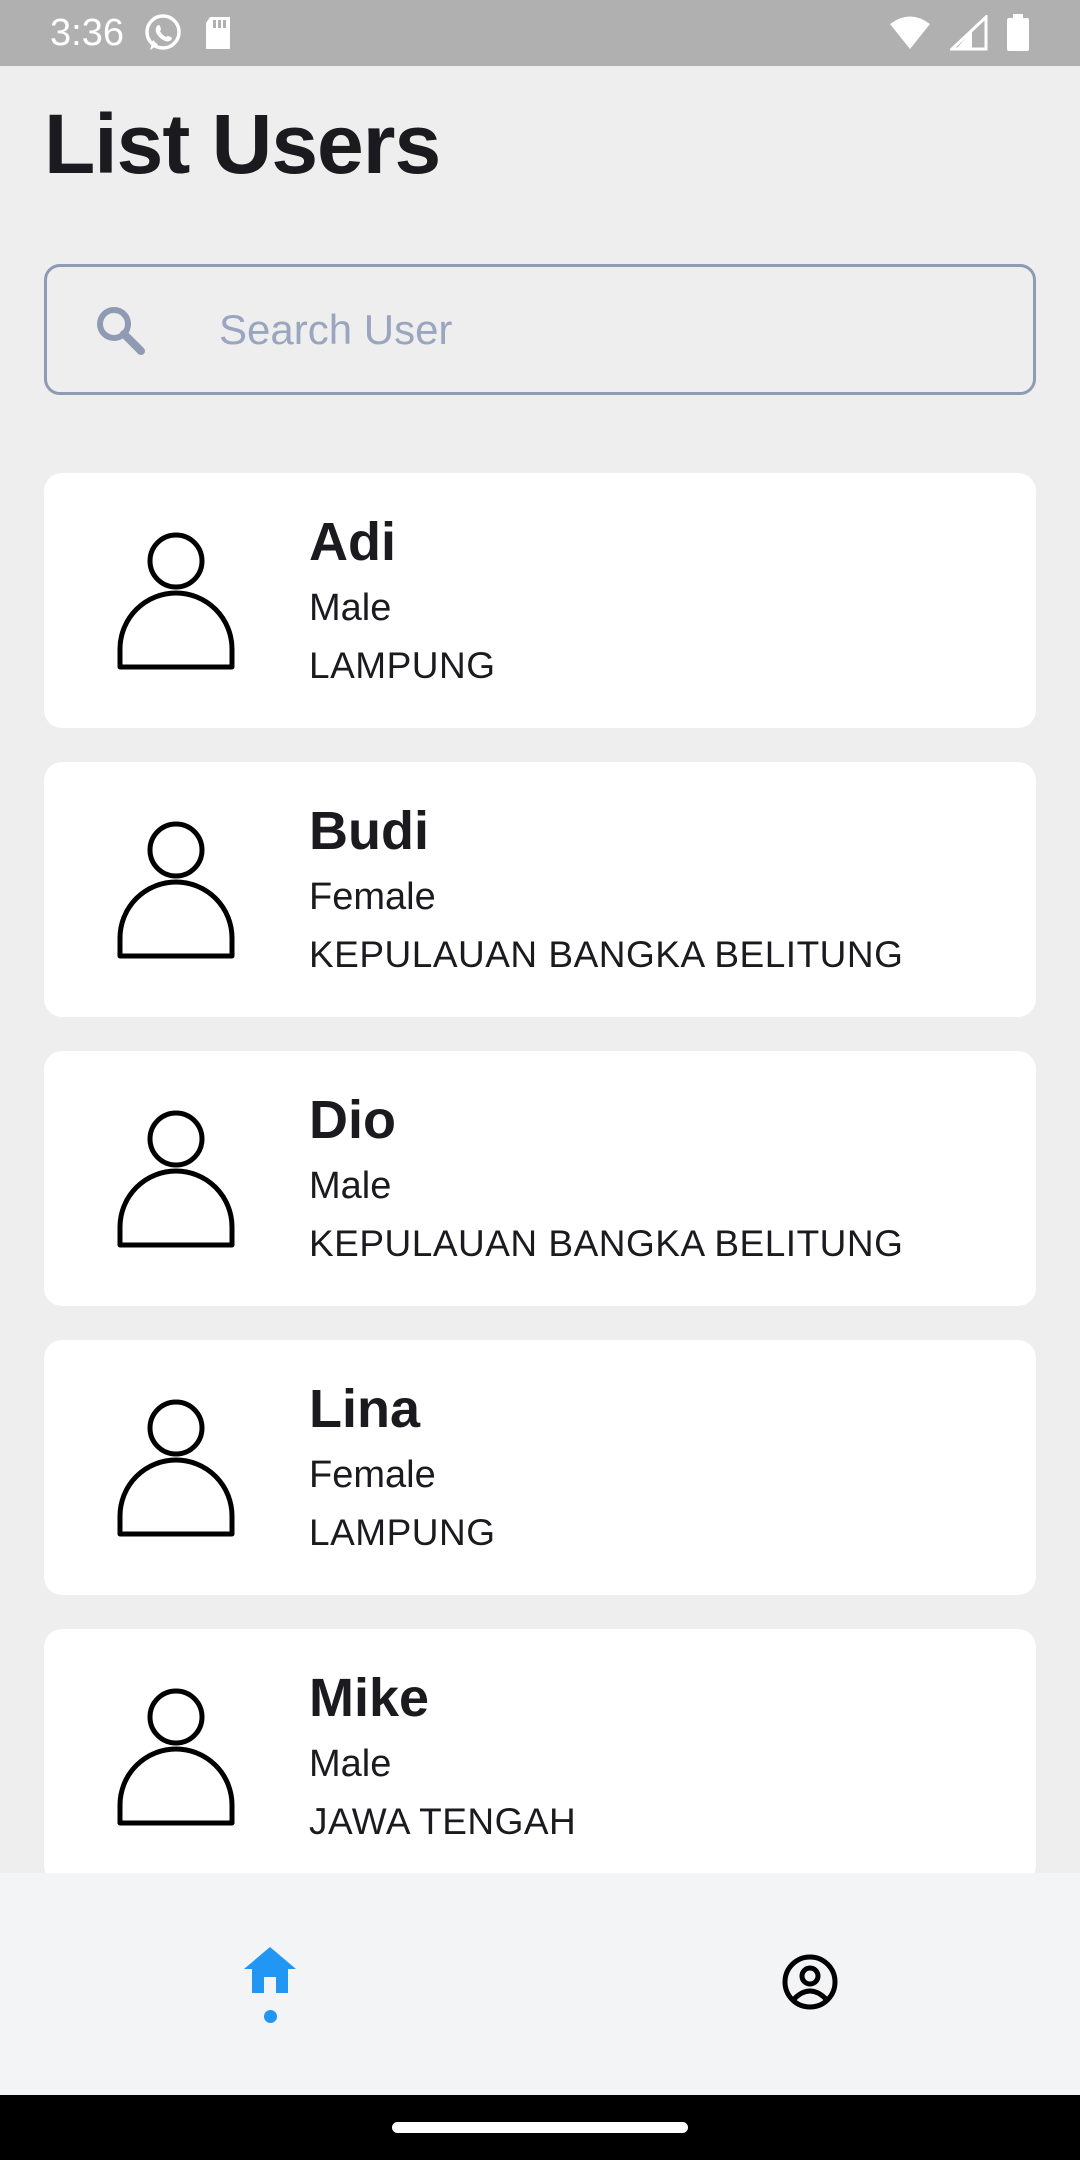  I want to click on user-info: Adi Male LAMPUNG, so click(402, 599).